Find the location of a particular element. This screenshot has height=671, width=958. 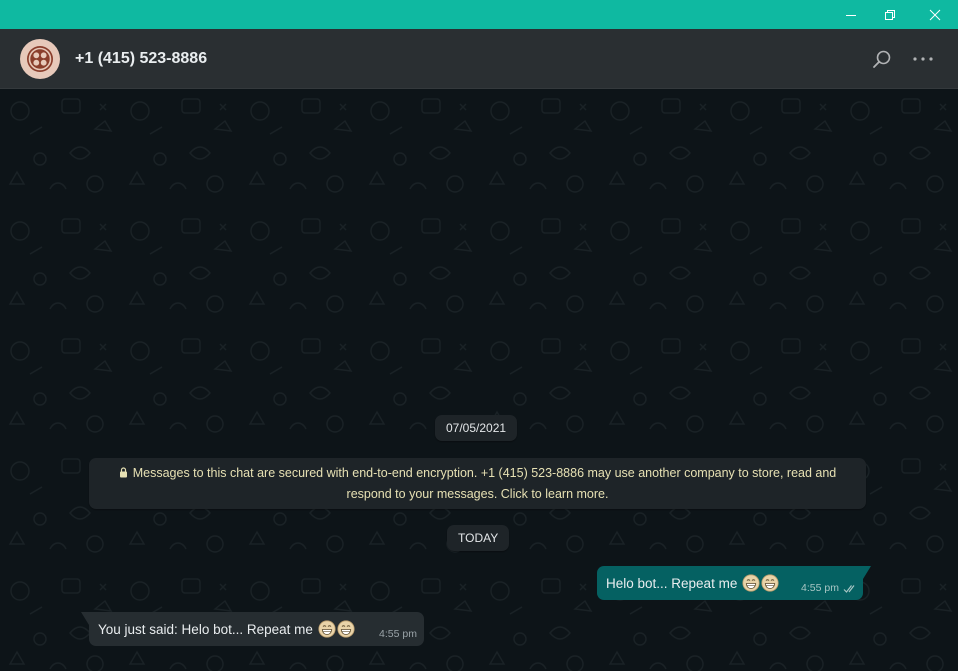

twilio-logo-icon is located at coordinates (40, 59).